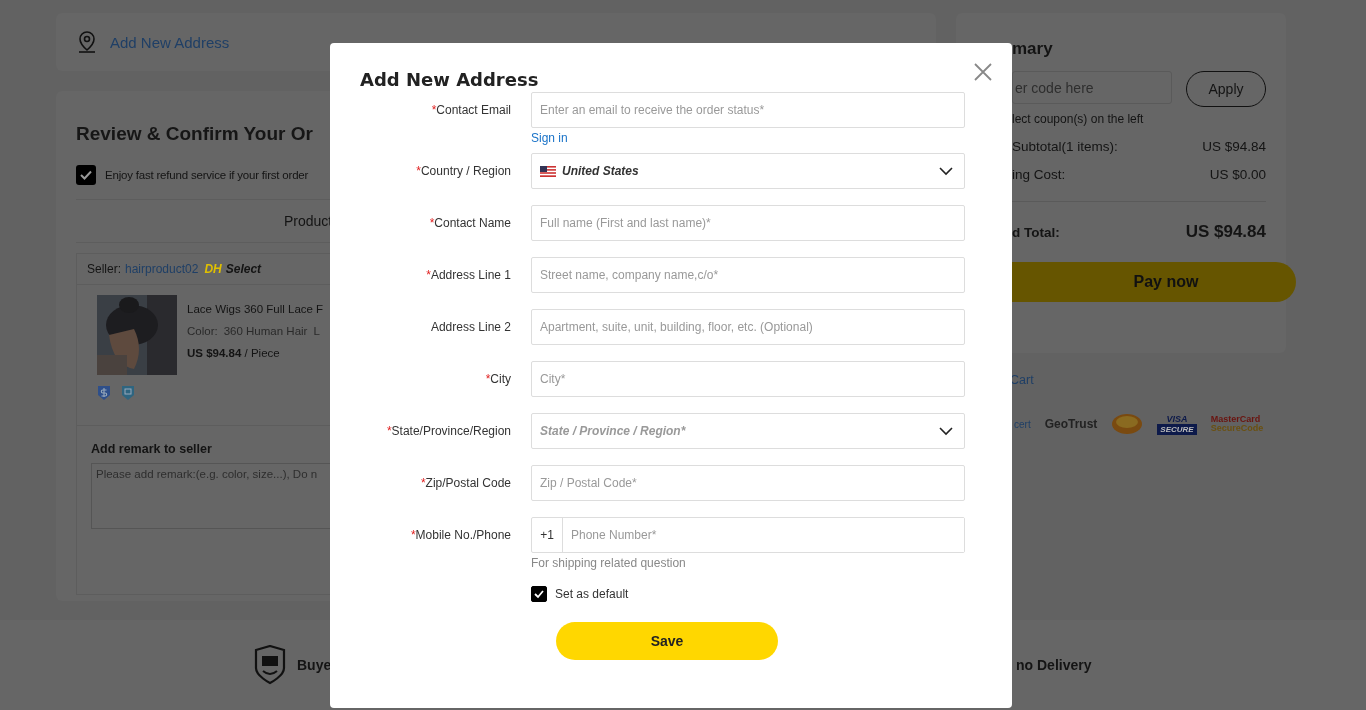 The width and height of the screenshot is (1366, 710). I want to click on footer-text: no Delivery, so click(1054, 665).